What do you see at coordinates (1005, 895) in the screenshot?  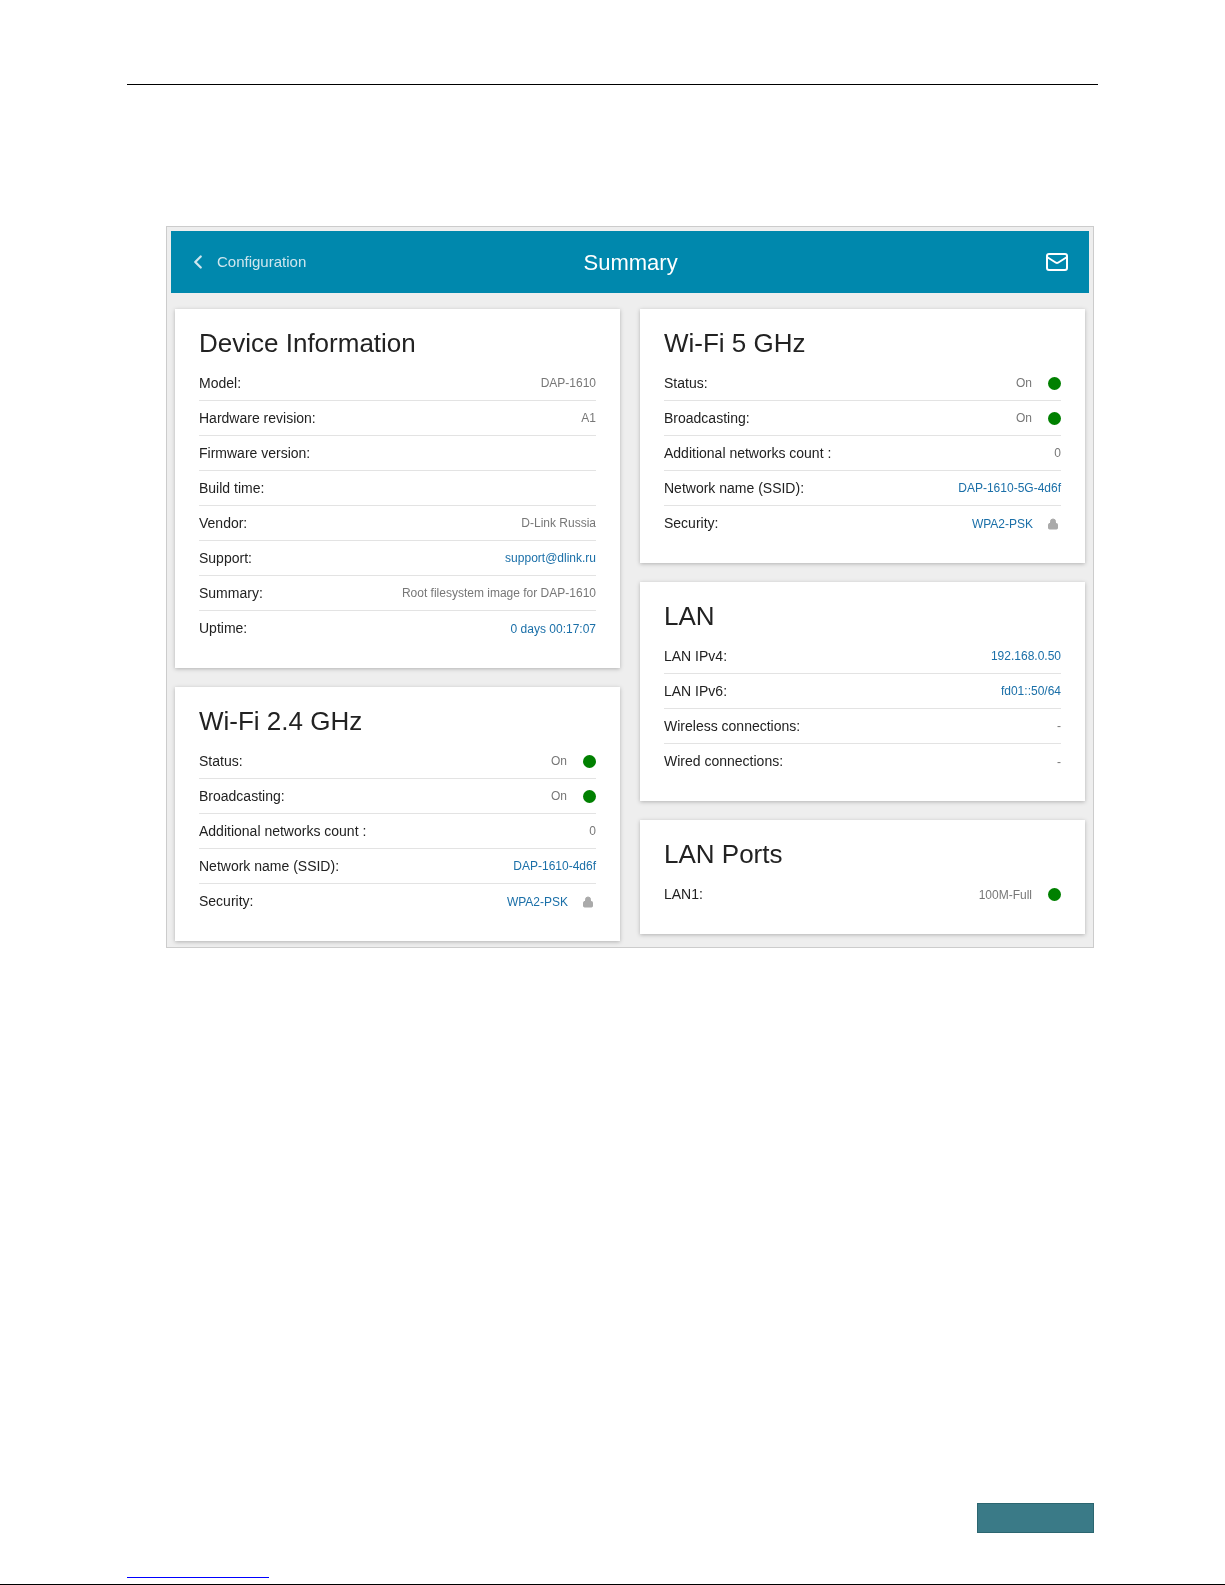 I see `field-value: 100M-Full` at bounding box center [1005, 895].